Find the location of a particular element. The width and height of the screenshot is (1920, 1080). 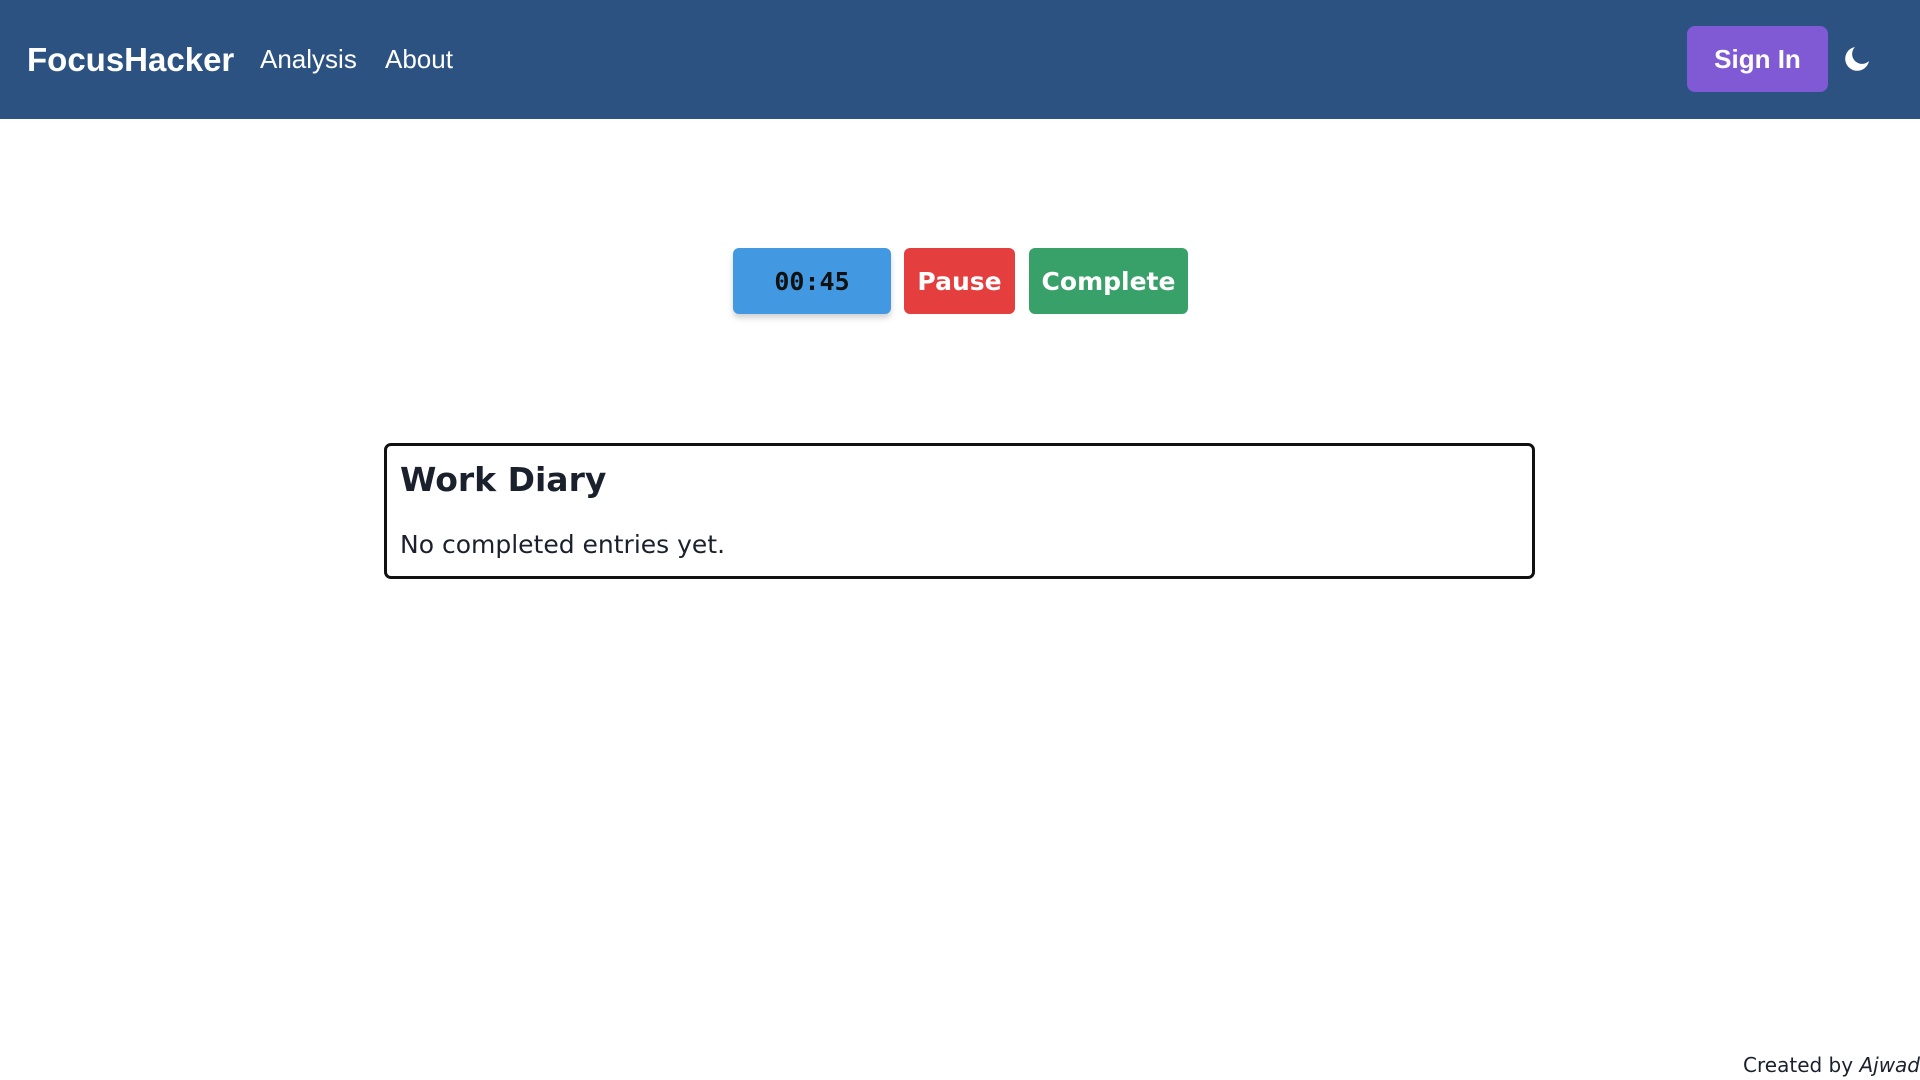

footer-credit: Created by Ajwad is located at coordinates (1831, 1065).